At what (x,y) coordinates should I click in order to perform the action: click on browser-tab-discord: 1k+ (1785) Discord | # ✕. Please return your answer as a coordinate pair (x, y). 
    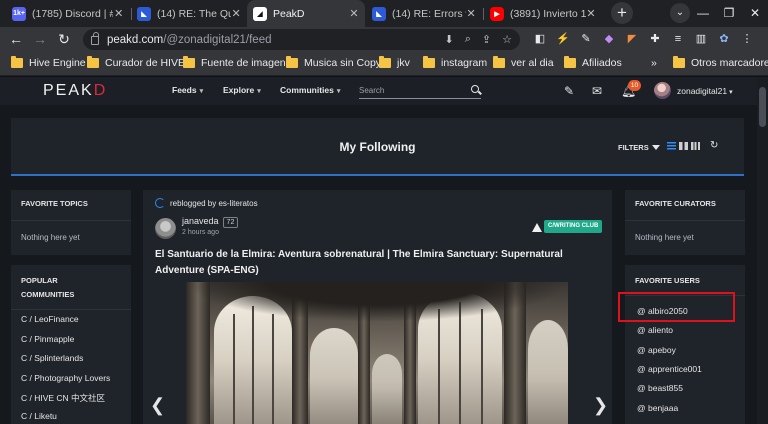
    Looking at the image, I should click on (68, 13).